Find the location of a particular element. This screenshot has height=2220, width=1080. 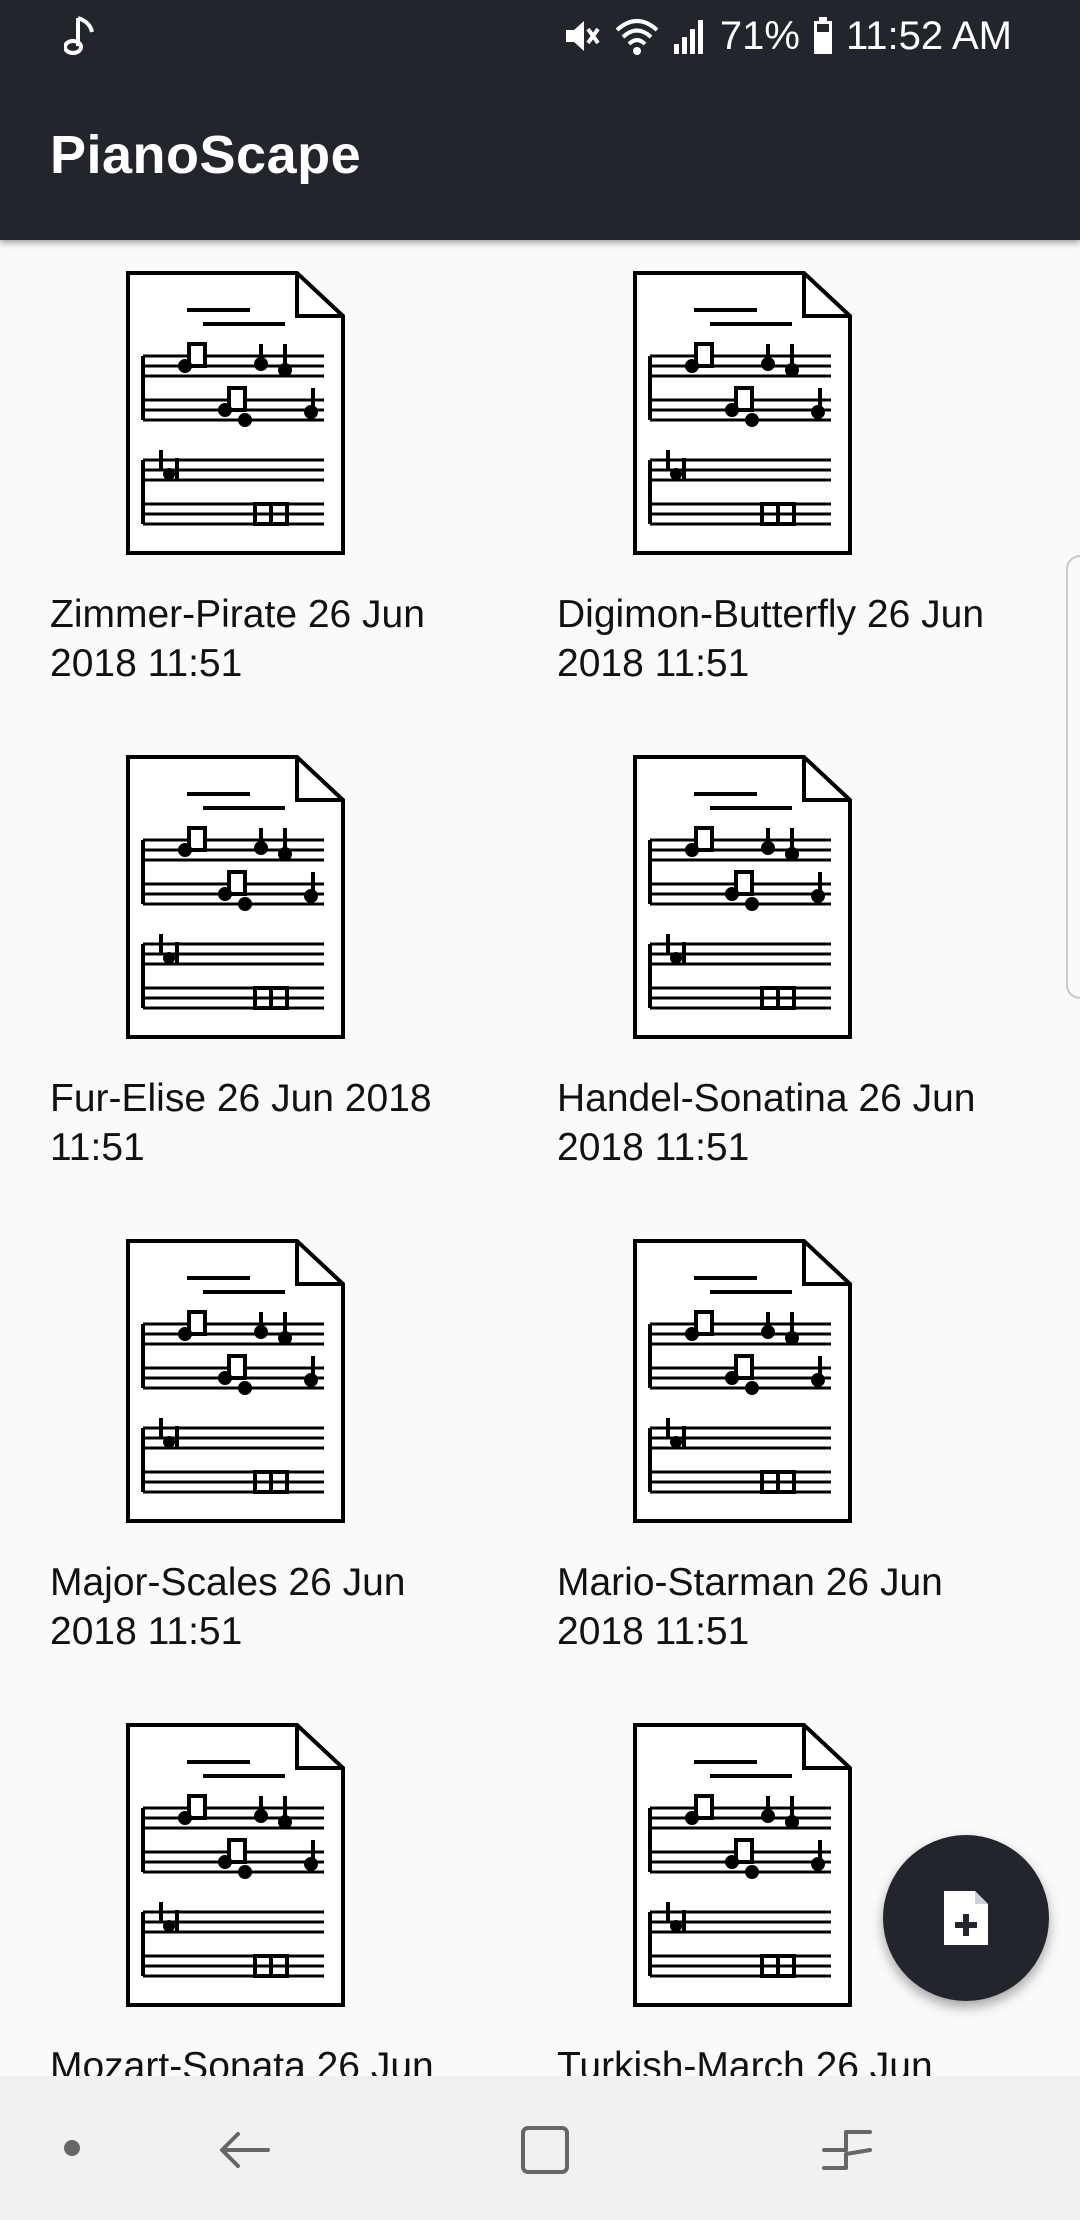

file-tile: Major-Scales 26 Jun 2018 11:51 is located at coordinates (253, 1450).